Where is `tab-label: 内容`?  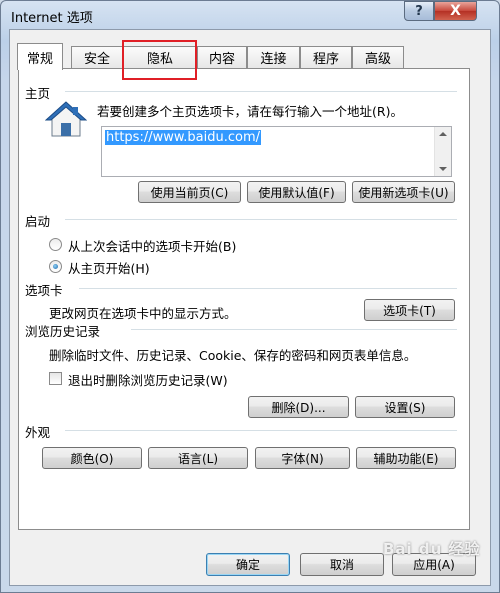
tab-label: 内容 is located at coordinates (221, 59).